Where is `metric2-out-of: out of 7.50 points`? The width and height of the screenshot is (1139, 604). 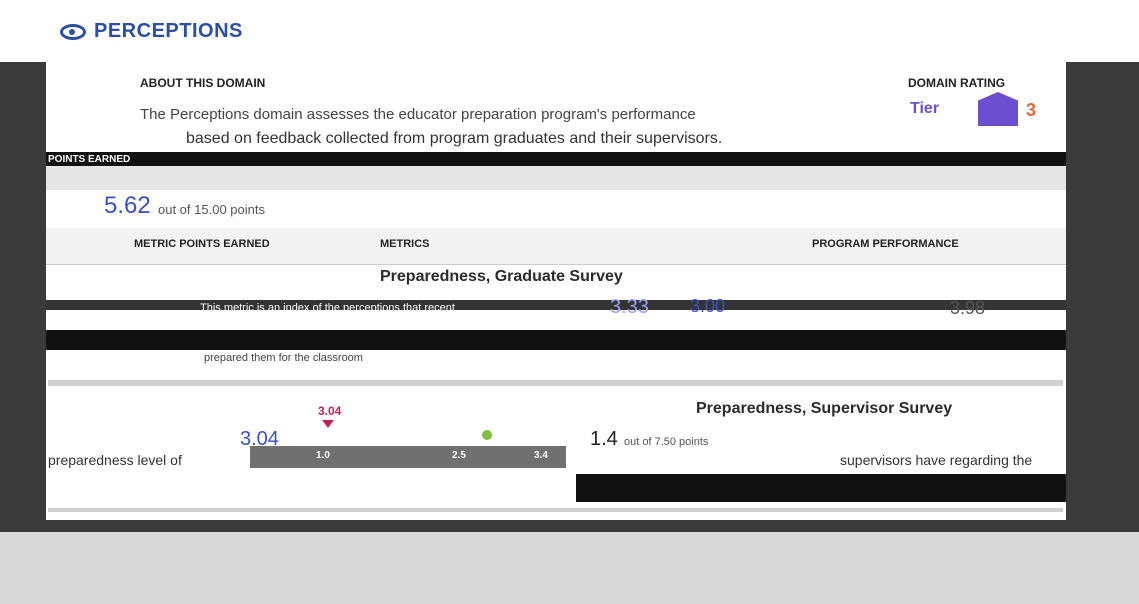
metric2-out-of: out of 7.50 points is located at coordinates (666, 442).